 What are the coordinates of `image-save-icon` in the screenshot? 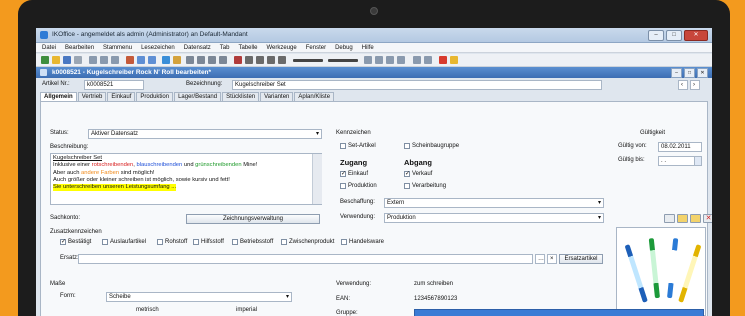 It's located at (695, 218).